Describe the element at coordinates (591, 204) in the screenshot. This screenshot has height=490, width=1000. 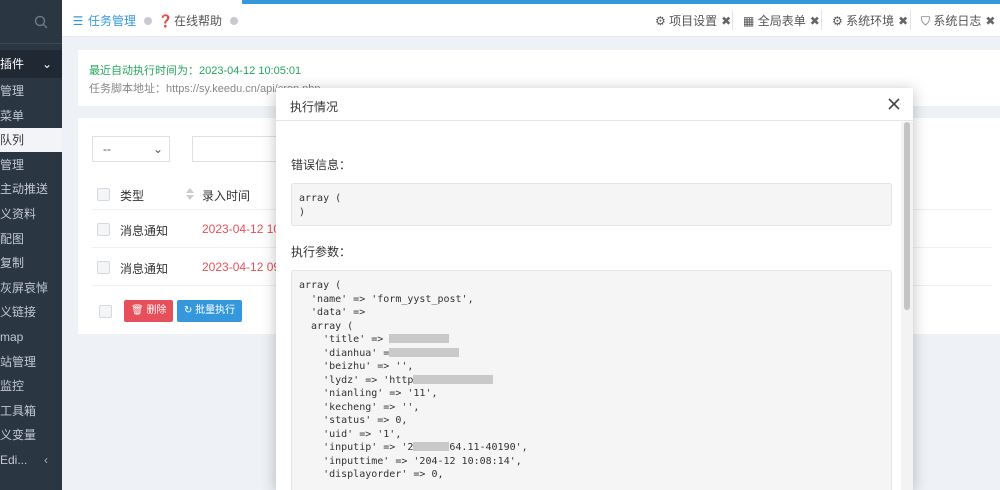
I see `error-info-code: array ( )` at that location.